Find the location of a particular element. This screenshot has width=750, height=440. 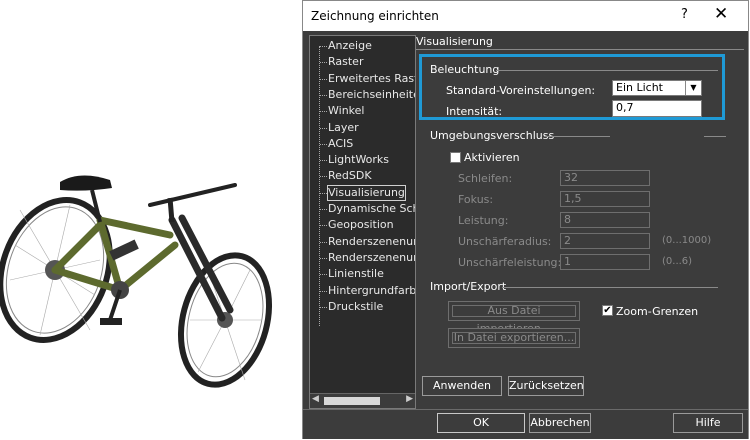

tree-item: Renderszenenumgebungen is located at coordinates (371, 258).